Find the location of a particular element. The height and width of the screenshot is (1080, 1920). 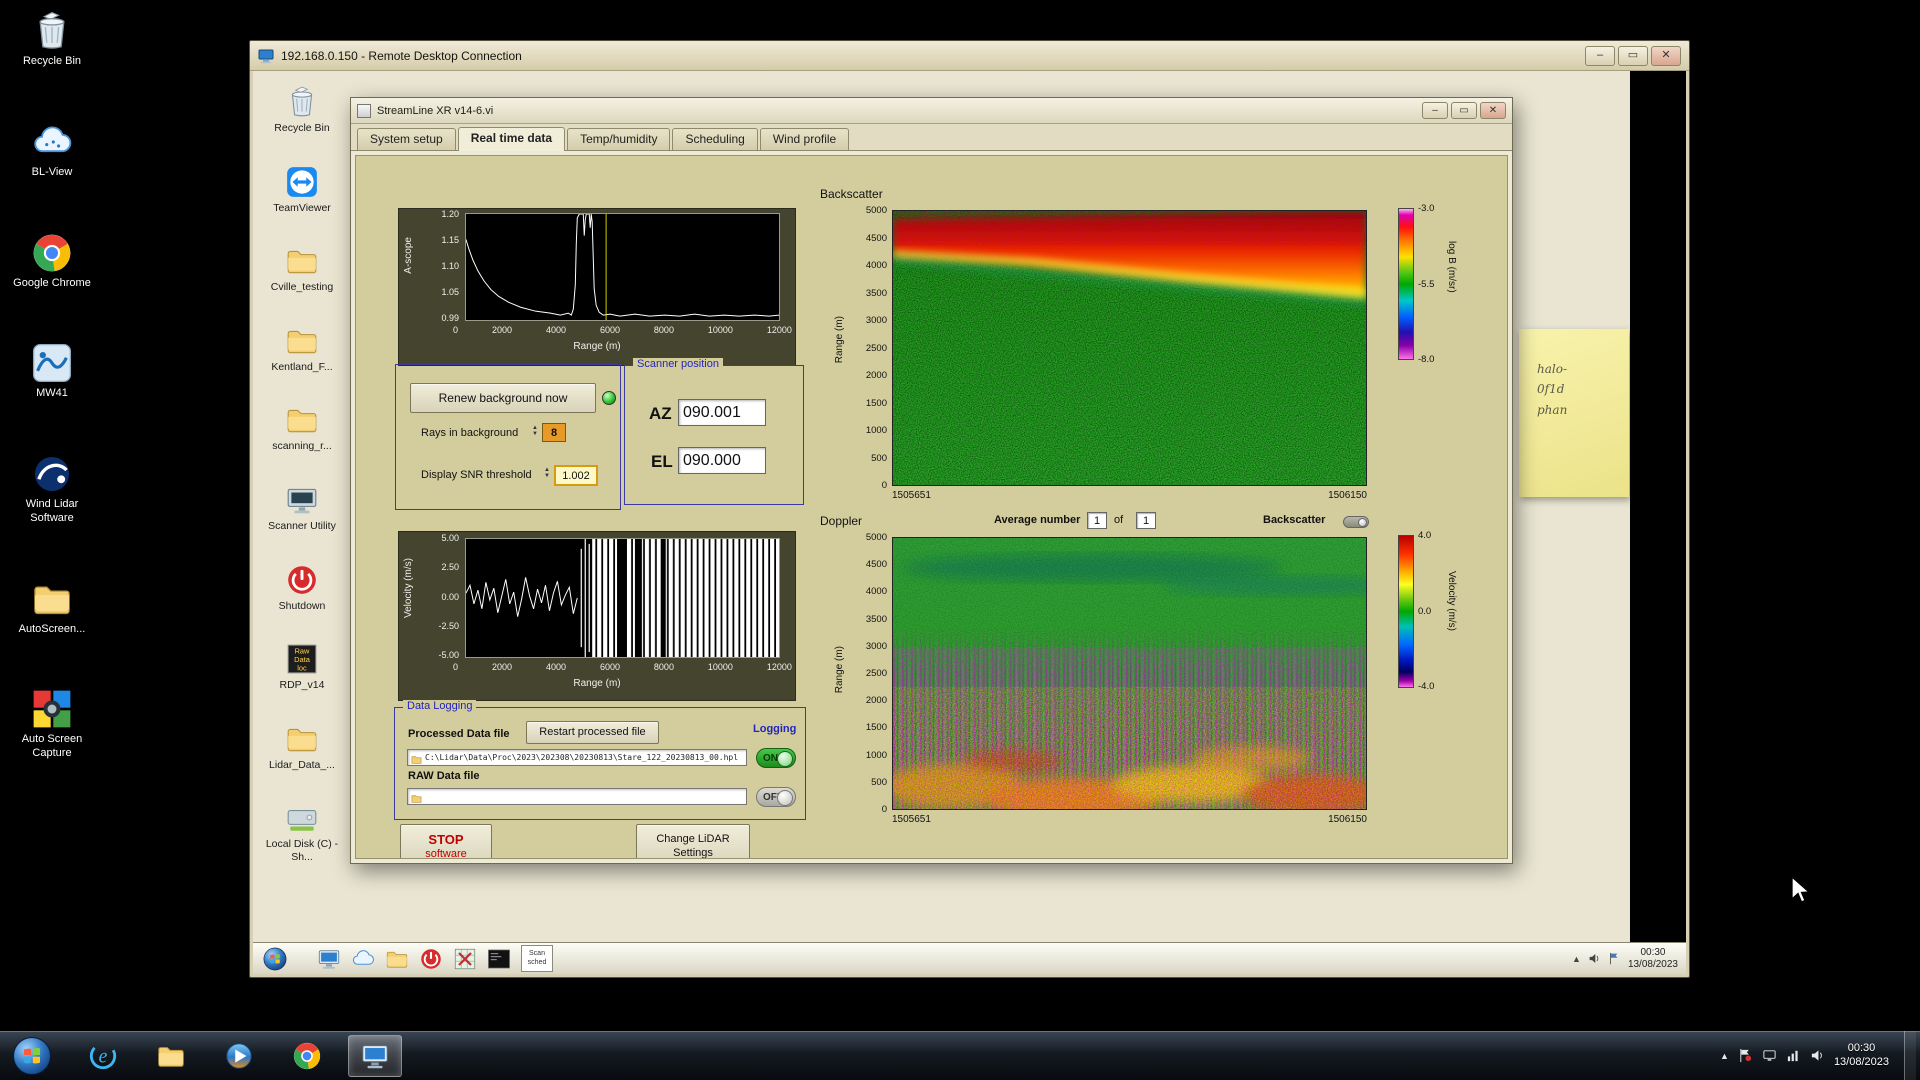

tick-label: -3.0 is located at coordinates (1426, 208).